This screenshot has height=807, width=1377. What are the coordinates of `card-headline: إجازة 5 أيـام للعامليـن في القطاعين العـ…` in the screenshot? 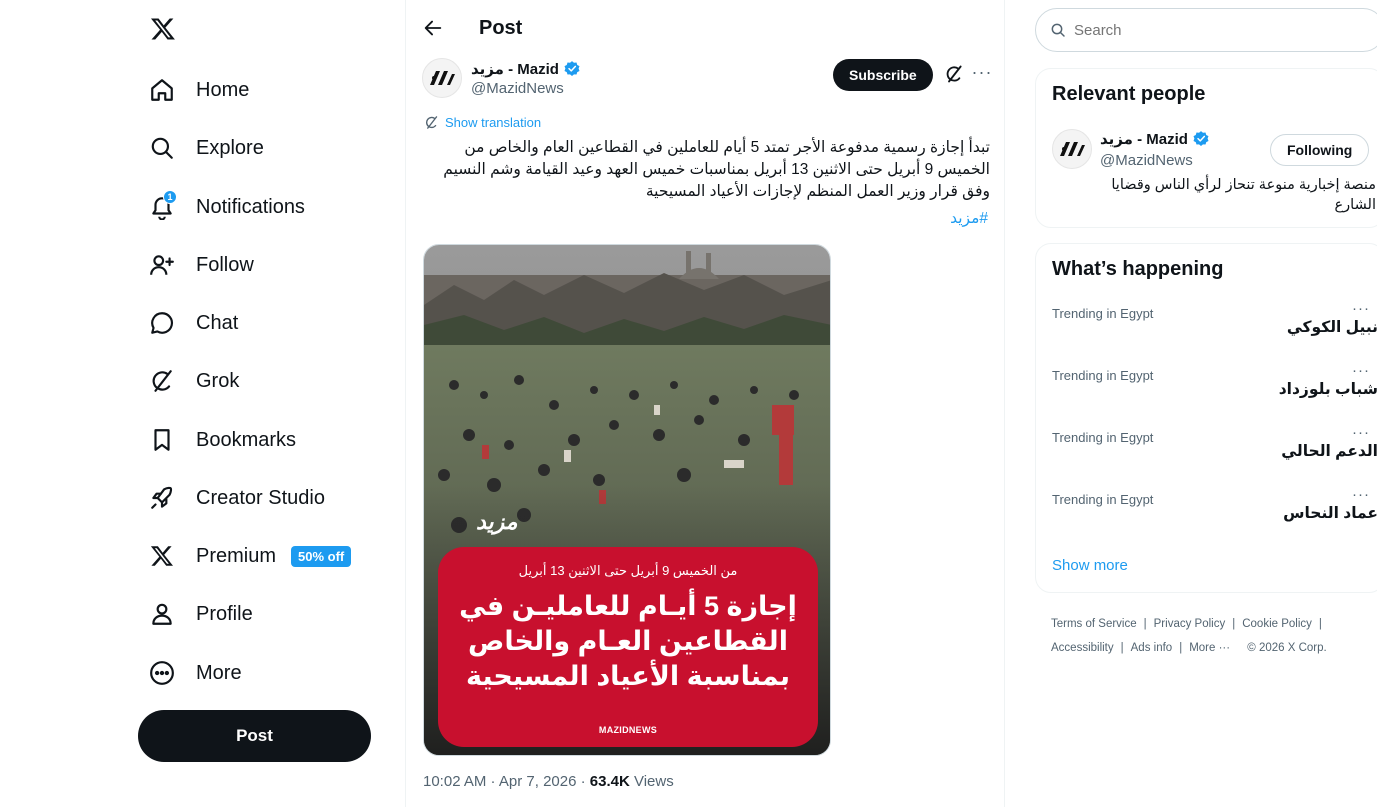 It's located at (628, 641).